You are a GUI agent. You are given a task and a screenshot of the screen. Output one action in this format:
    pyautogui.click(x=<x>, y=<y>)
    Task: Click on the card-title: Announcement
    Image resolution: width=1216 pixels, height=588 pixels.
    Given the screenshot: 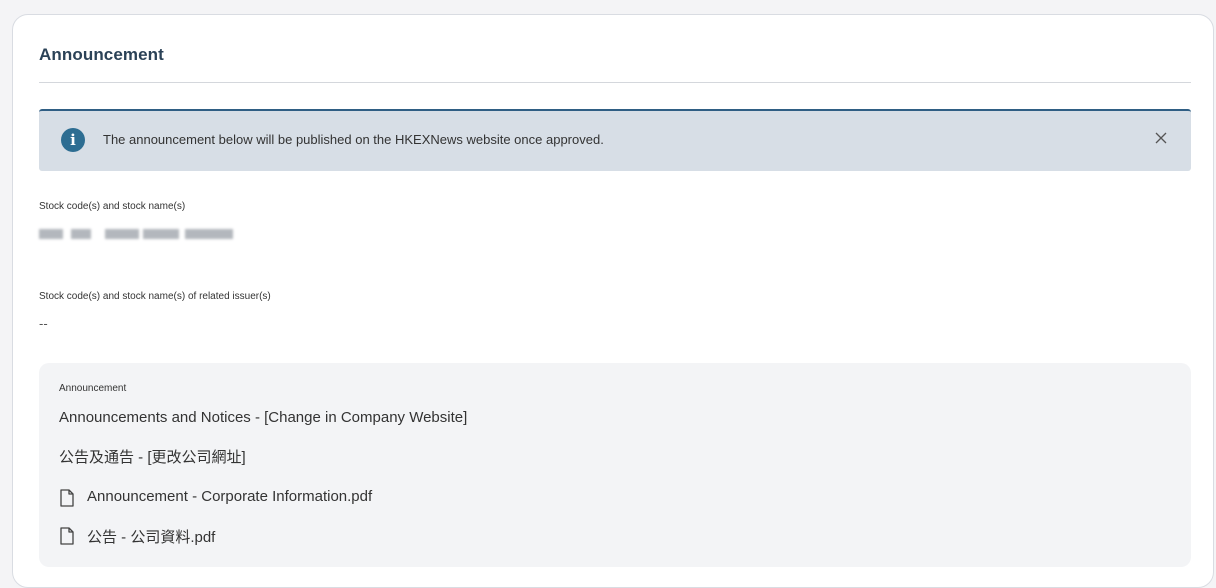 What is the action you would take?
    pyautogui.click(x=101, y=54)
    